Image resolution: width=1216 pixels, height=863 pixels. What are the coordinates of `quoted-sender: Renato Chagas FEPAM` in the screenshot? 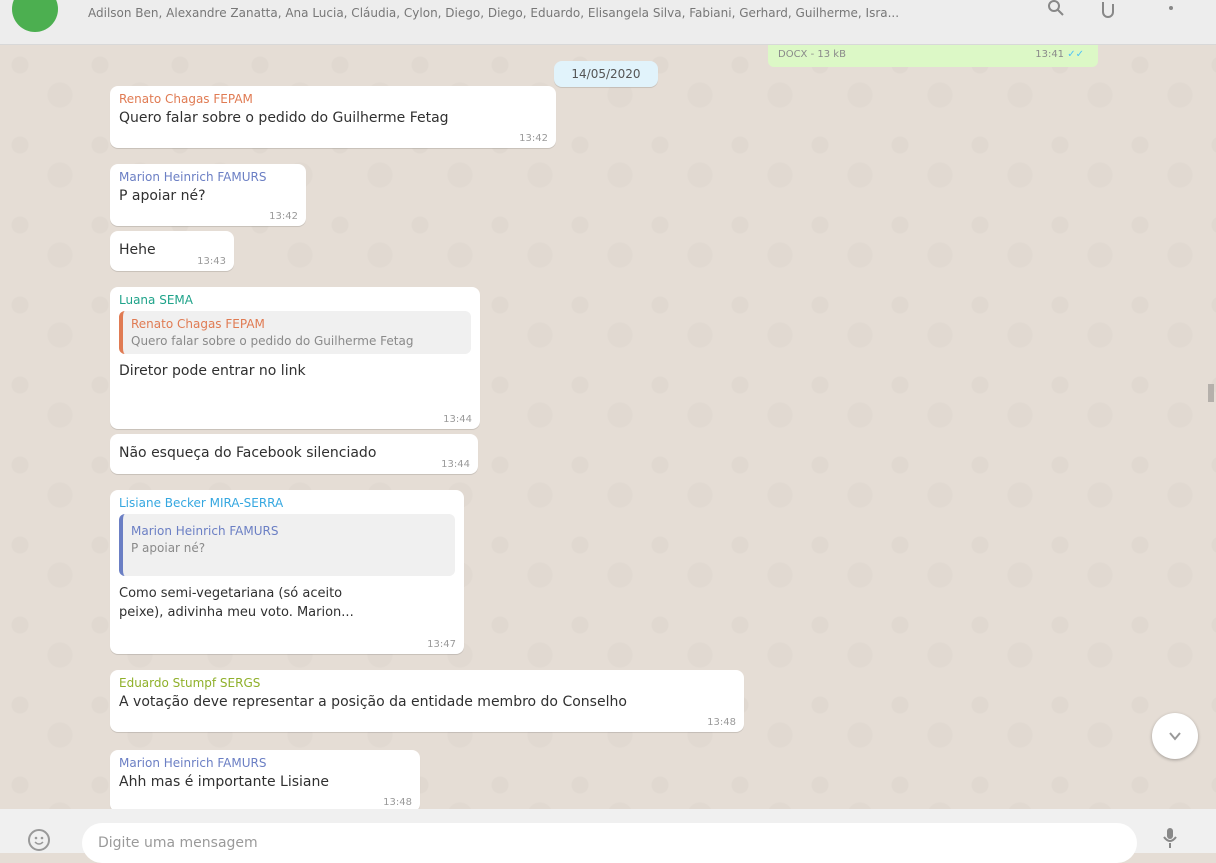 It's located at (198, 324).